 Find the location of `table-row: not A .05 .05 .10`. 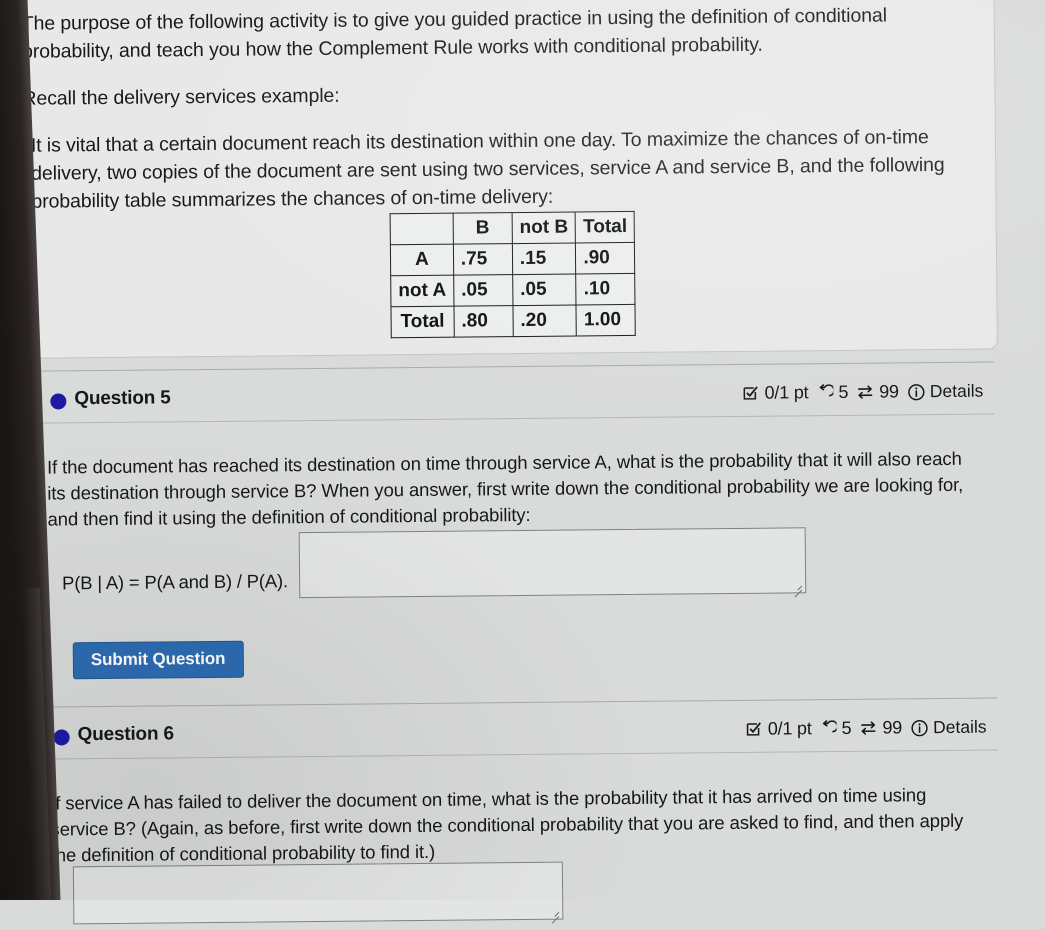

table-row: not A .05 .05 .10 is located at coordinates (513, 290).